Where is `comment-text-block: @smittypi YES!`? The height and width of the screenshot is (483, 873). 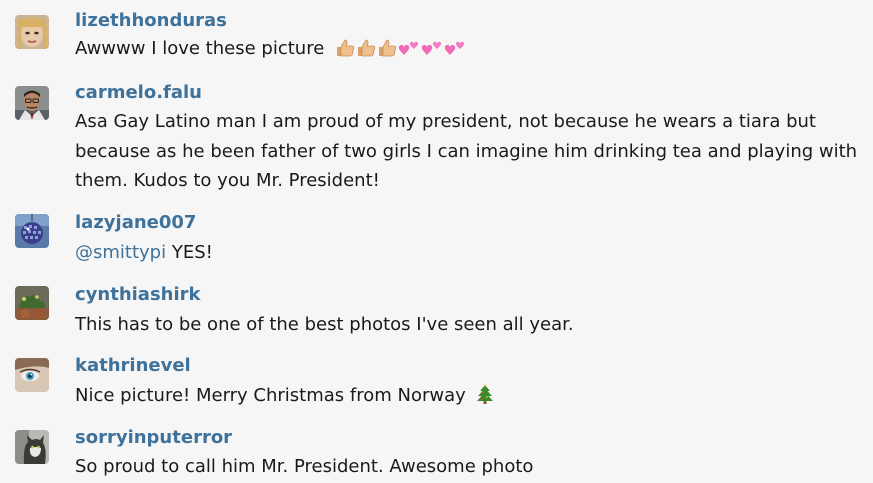
comment-text-block: @smittypi YES! is located at coordinates (470, 253).